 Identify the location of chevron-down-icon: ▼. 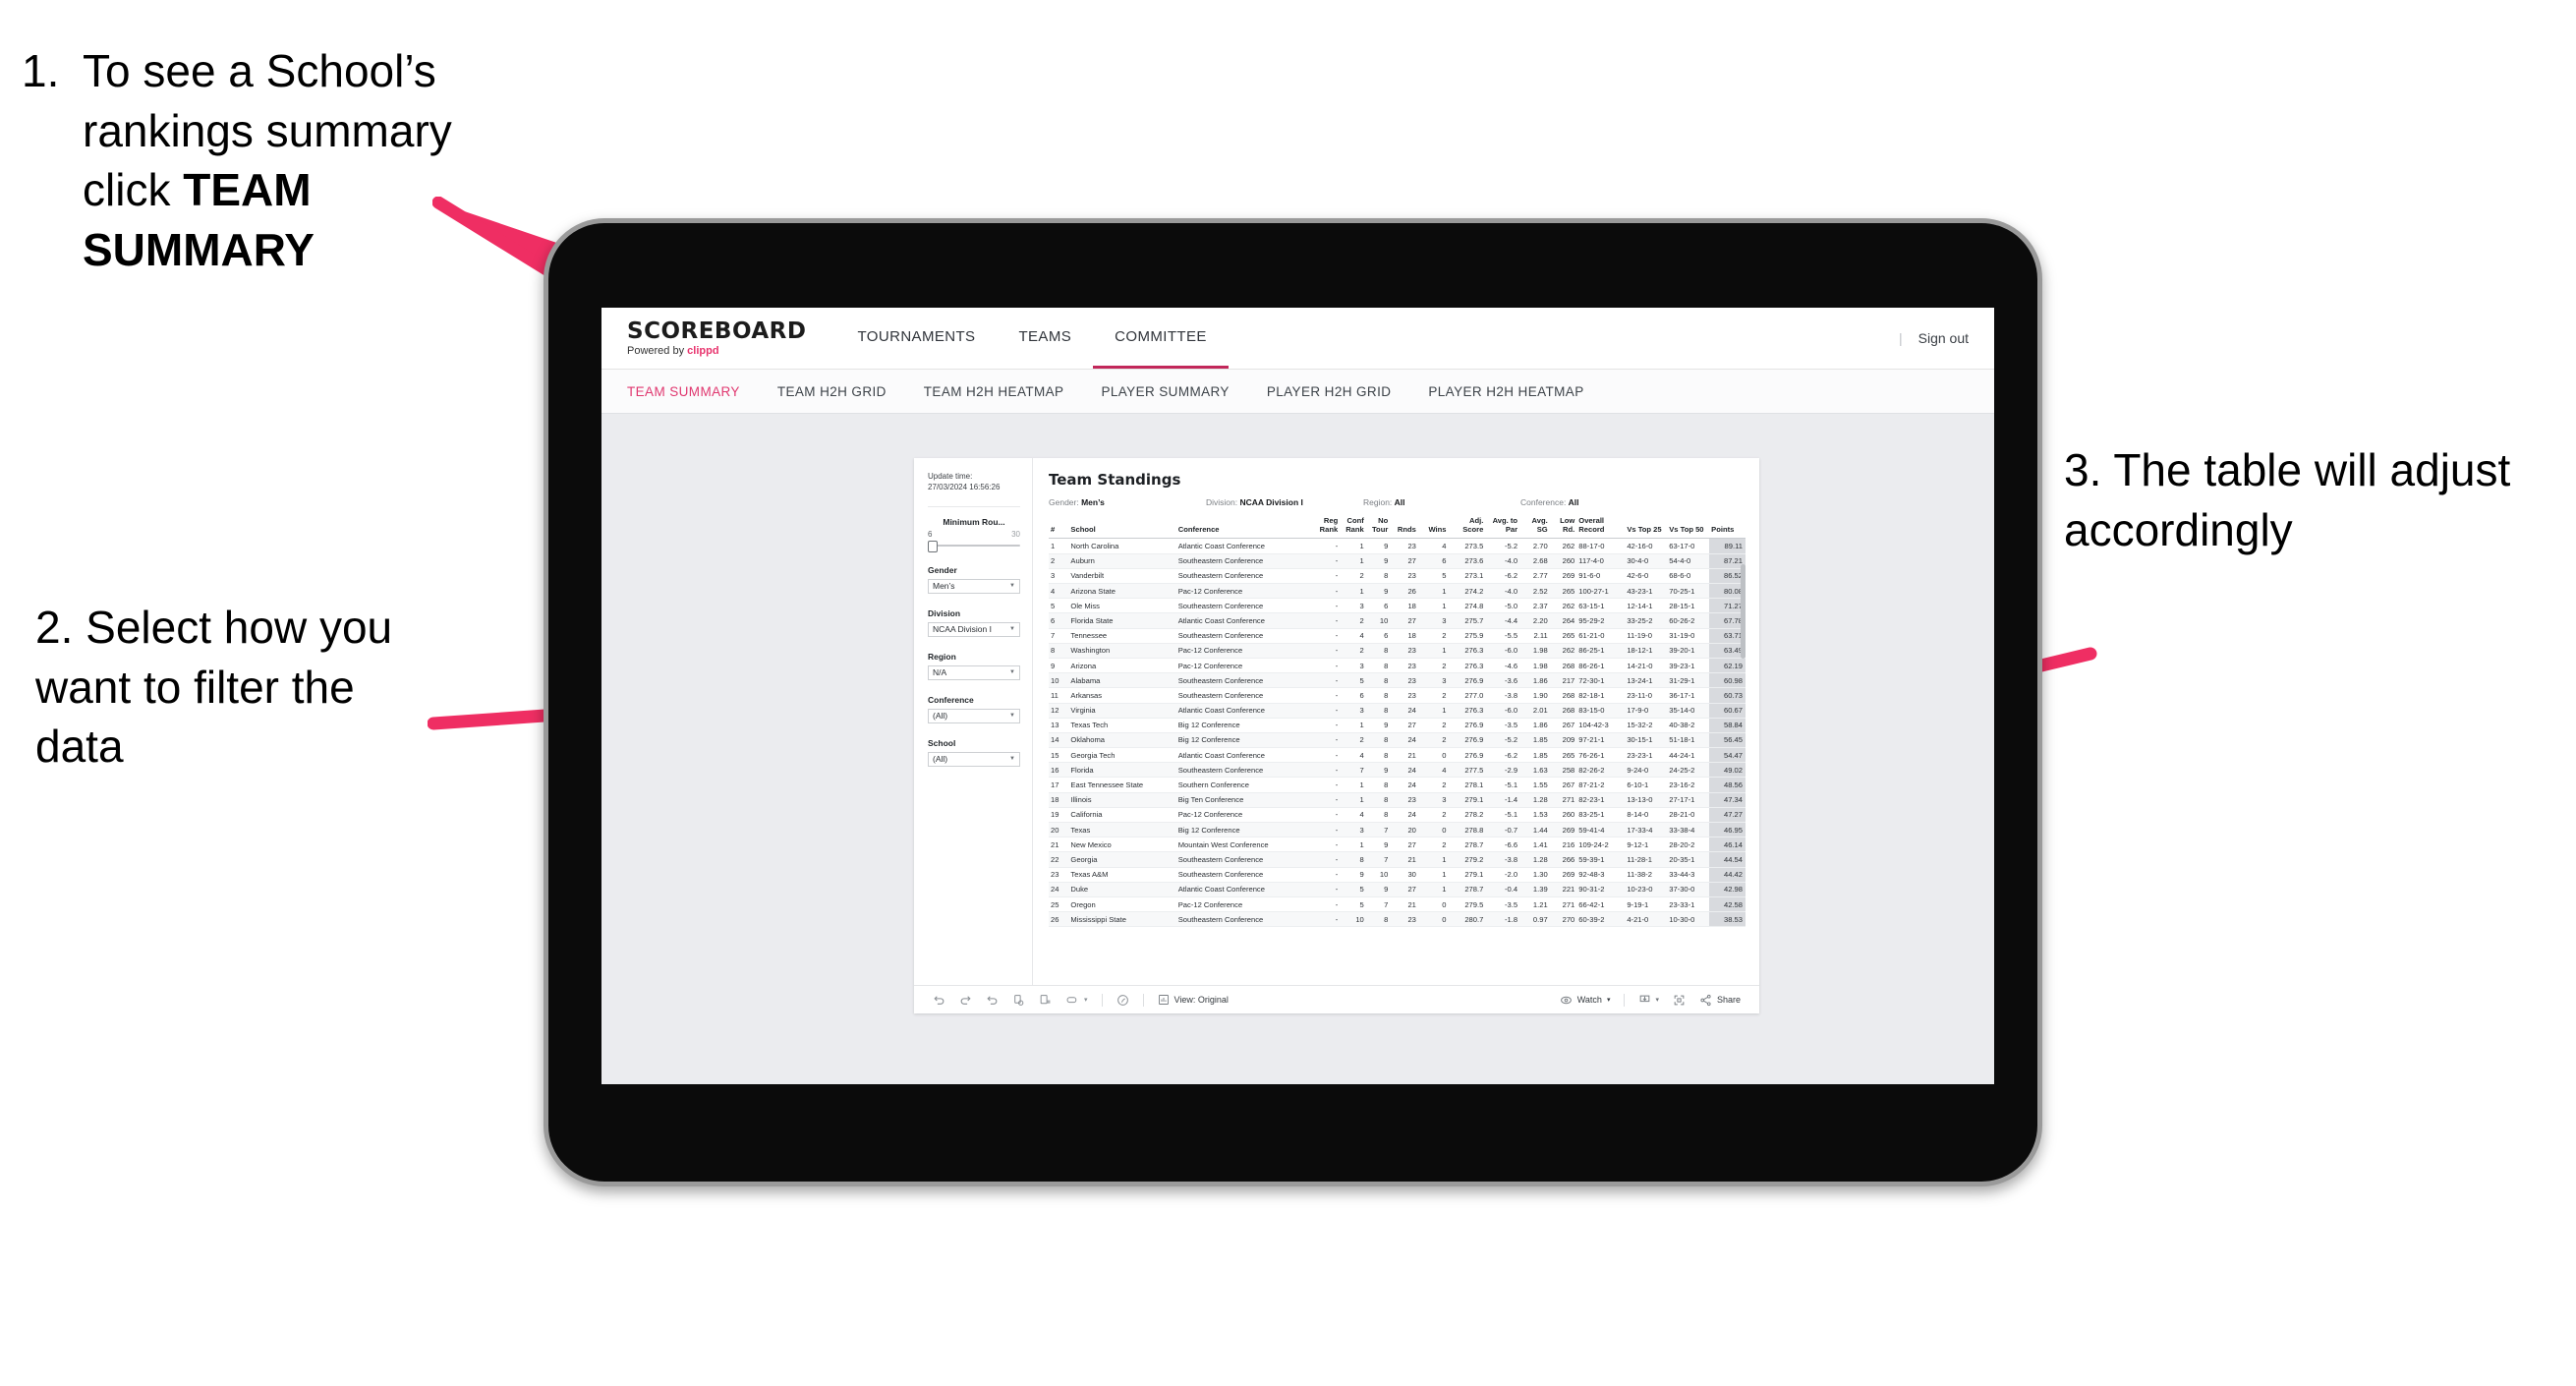
(1012, 630).